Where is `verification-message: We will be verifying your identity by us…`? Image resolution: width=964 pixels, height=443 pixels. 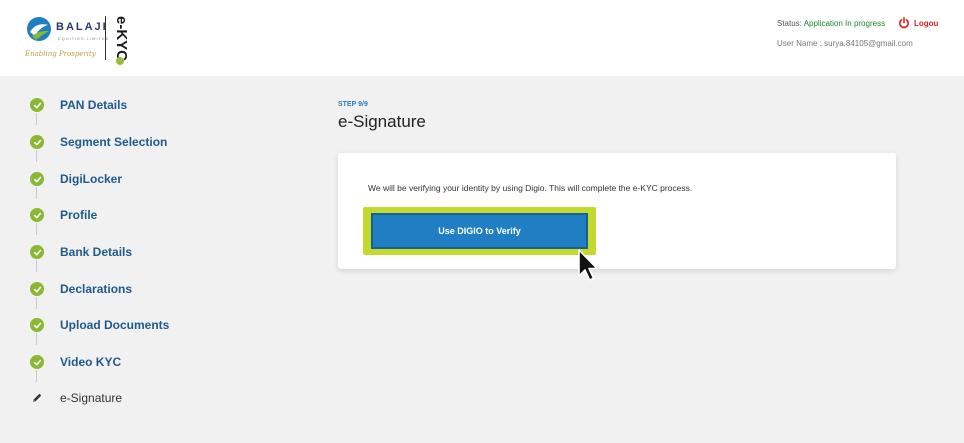
verification-message: We will be verifying your identity by us… is located at coordinates (530, 188).